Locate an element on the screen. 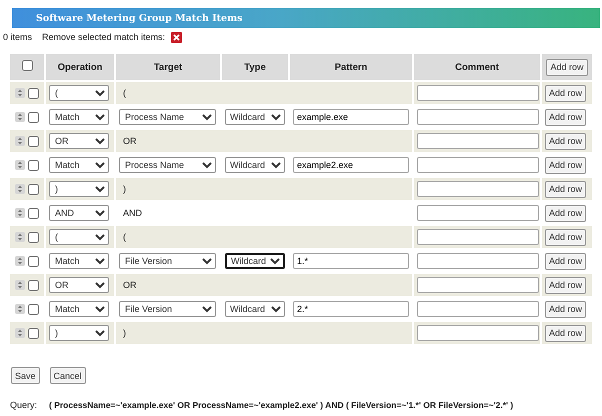 The height and width of the screenshot is (416, 602). remove-label: Remove selected match items: is located at coordinates (104, 37).